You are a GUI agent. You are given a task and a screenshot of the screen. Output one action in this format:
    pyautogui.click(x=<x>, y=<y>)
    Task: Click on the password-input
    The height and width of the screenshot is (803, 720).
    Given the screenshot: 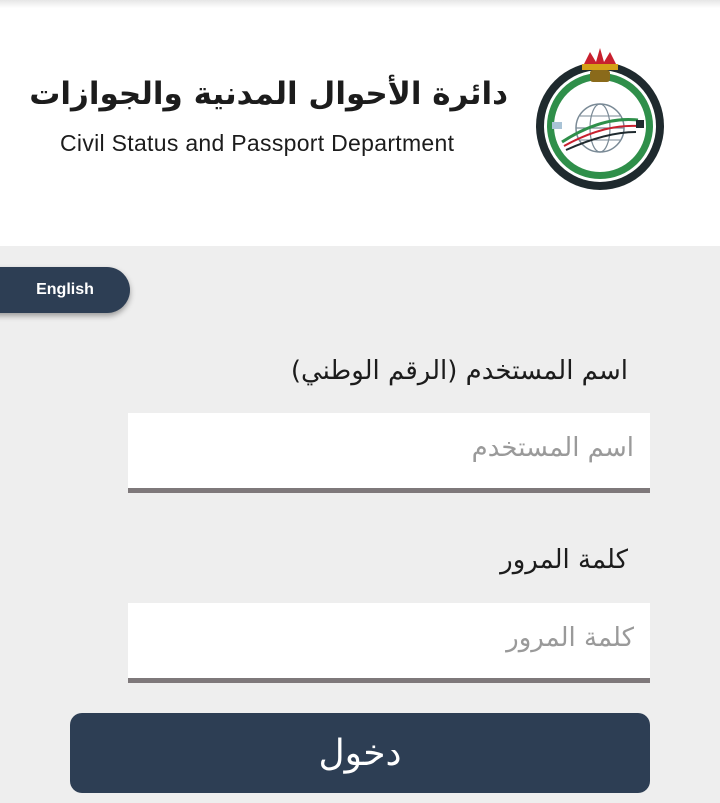 What is the action you would take?
    pyautogui.click(x=389, y=643)
    